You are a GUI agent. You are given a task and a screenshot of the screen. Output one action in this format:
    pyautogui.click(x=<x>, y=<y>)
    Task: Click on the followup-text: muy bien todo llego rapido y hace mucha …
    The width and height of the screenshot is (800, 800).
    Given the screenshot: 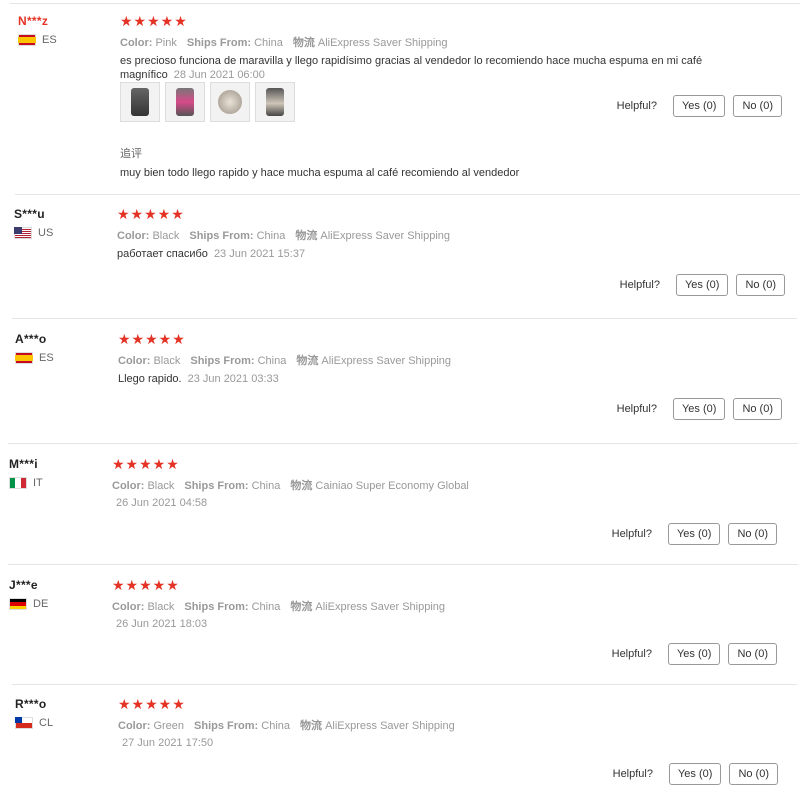 What is the action you would take?
    pyautogui.click(x=320, y=173)
    